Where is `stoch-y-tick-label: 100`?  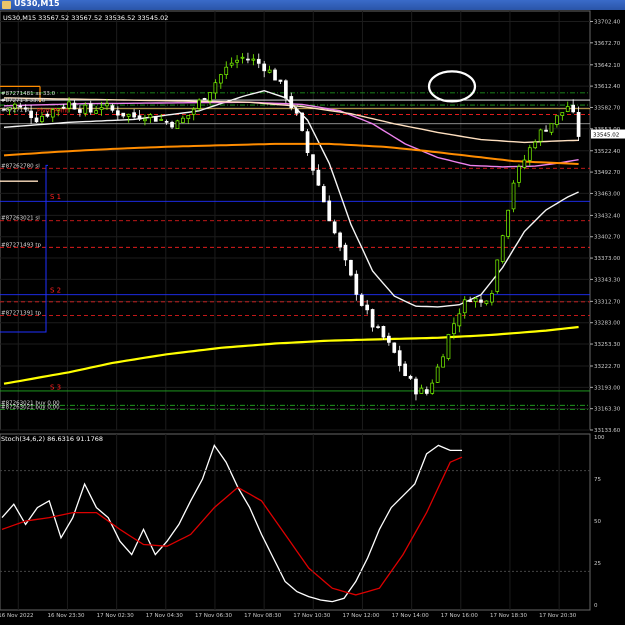 stoch-y-tick-label: 100 is located at coordinates (599, 438).